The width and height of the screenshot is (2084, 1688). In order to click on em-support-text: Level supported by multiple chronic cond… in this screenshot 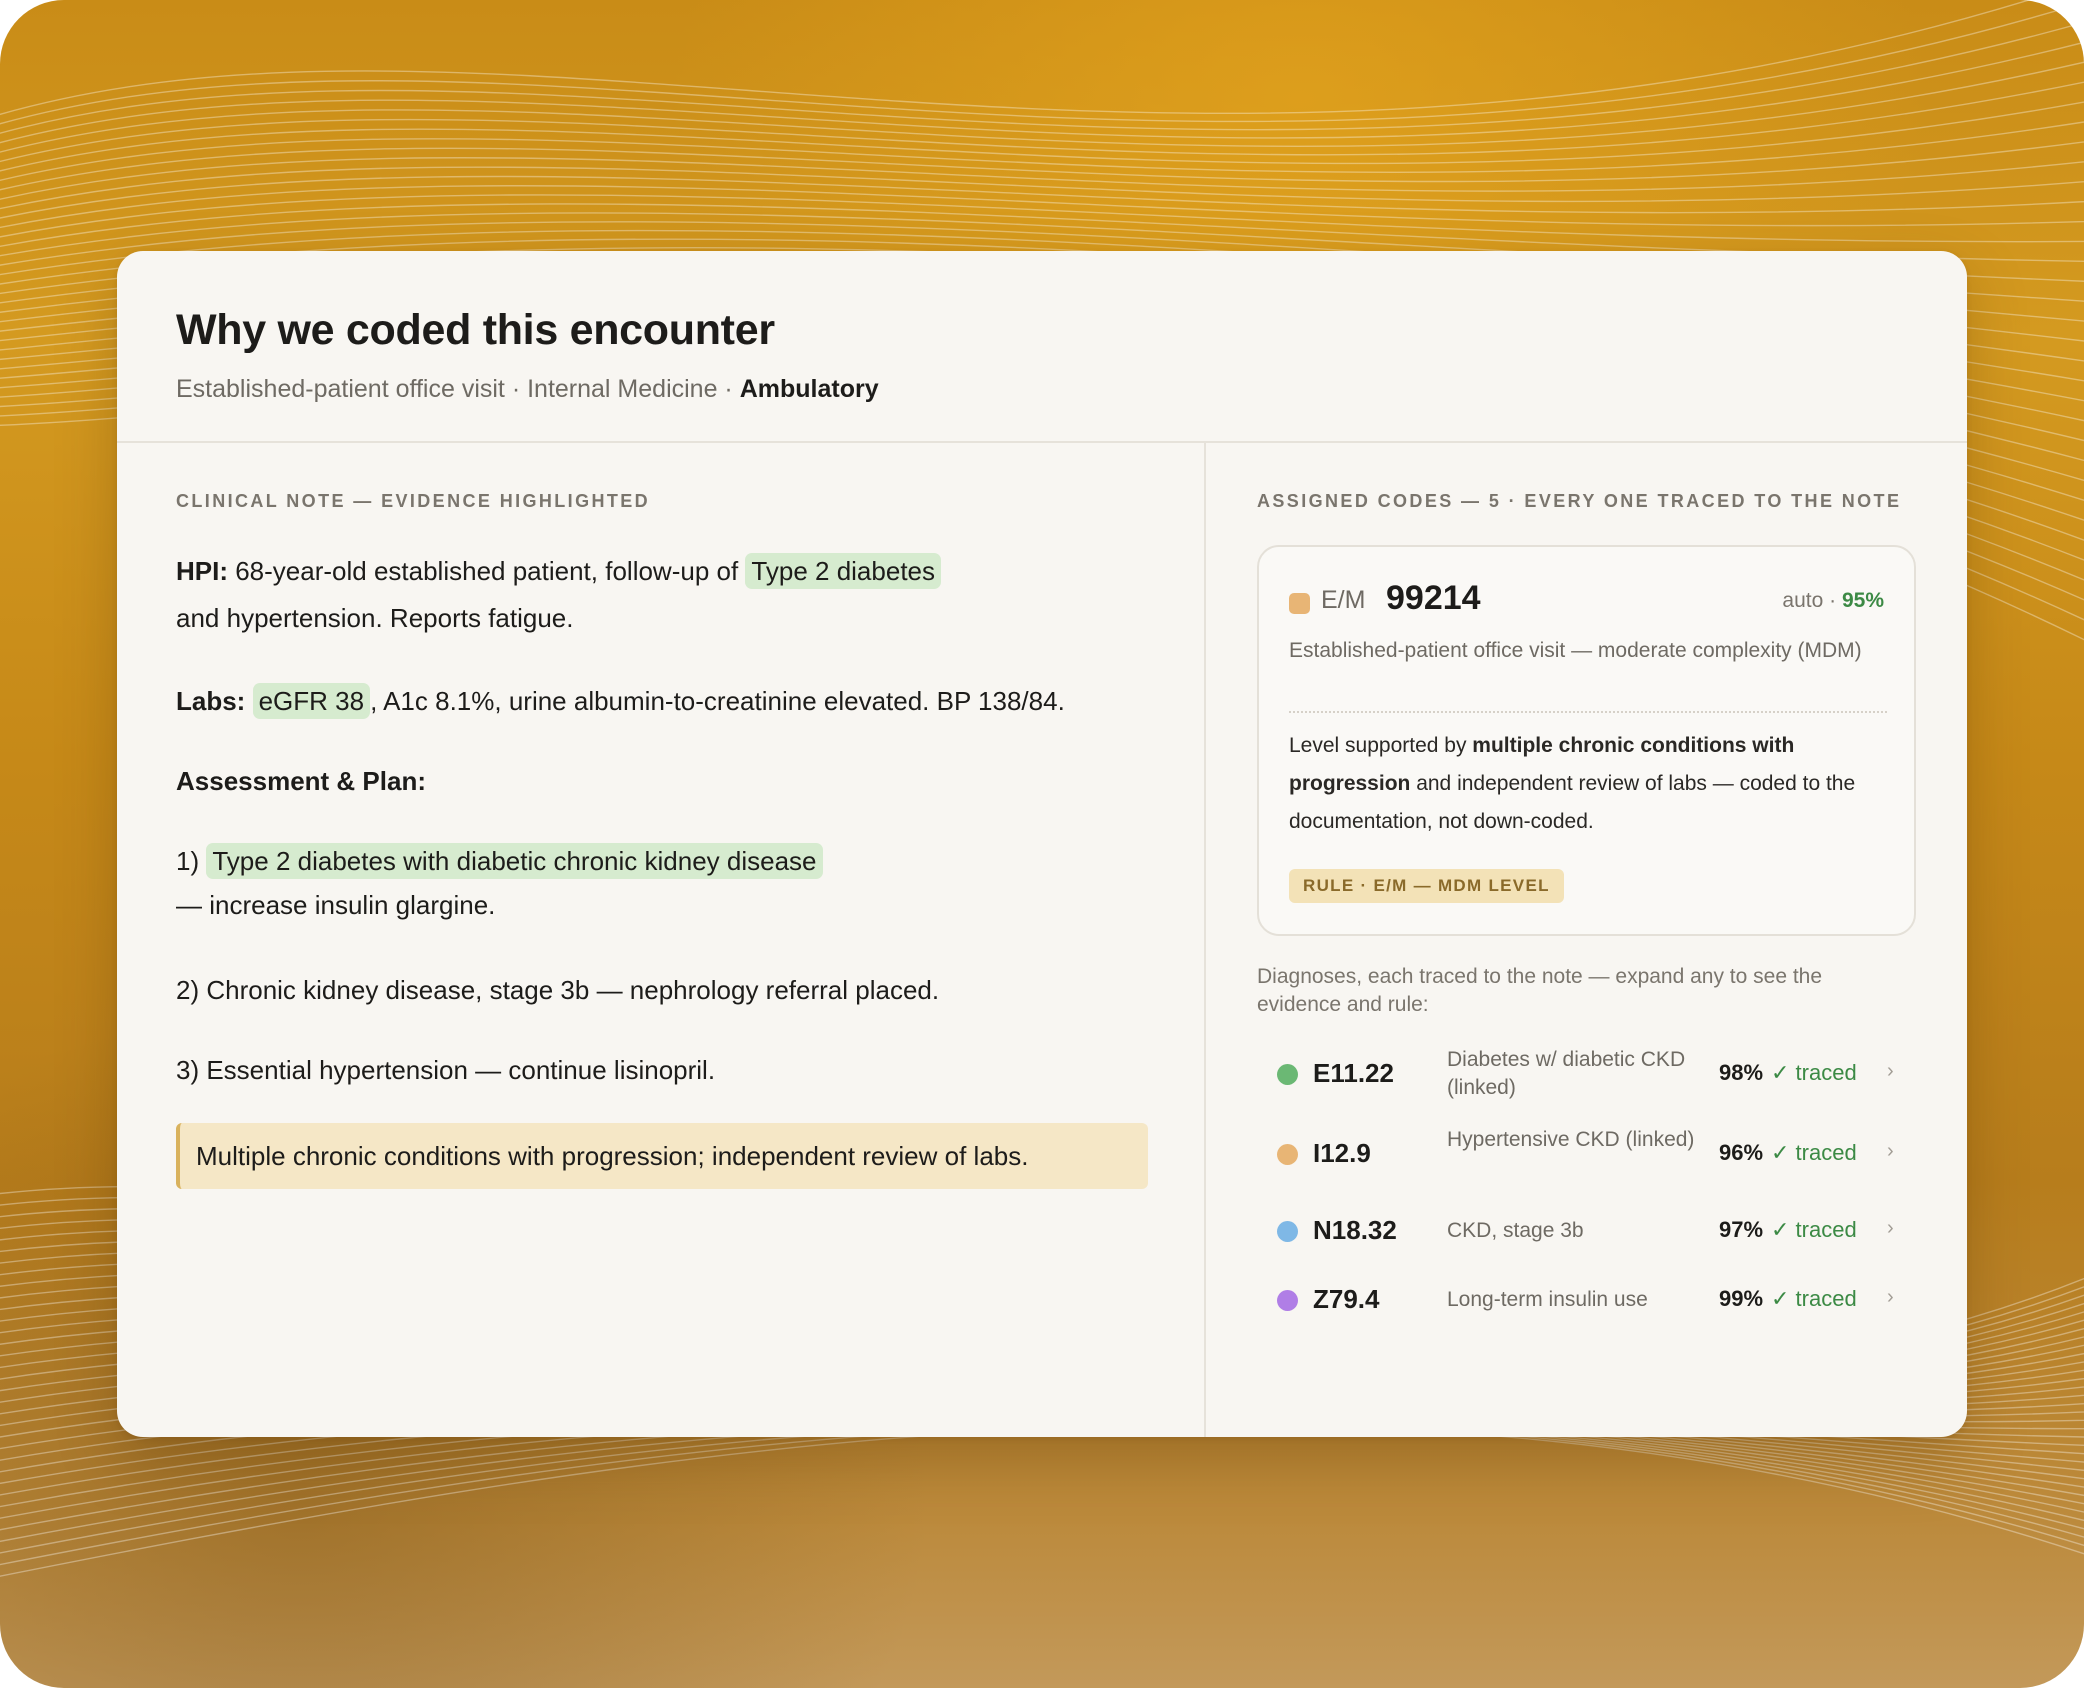, I will do `click(1589, 784)`.